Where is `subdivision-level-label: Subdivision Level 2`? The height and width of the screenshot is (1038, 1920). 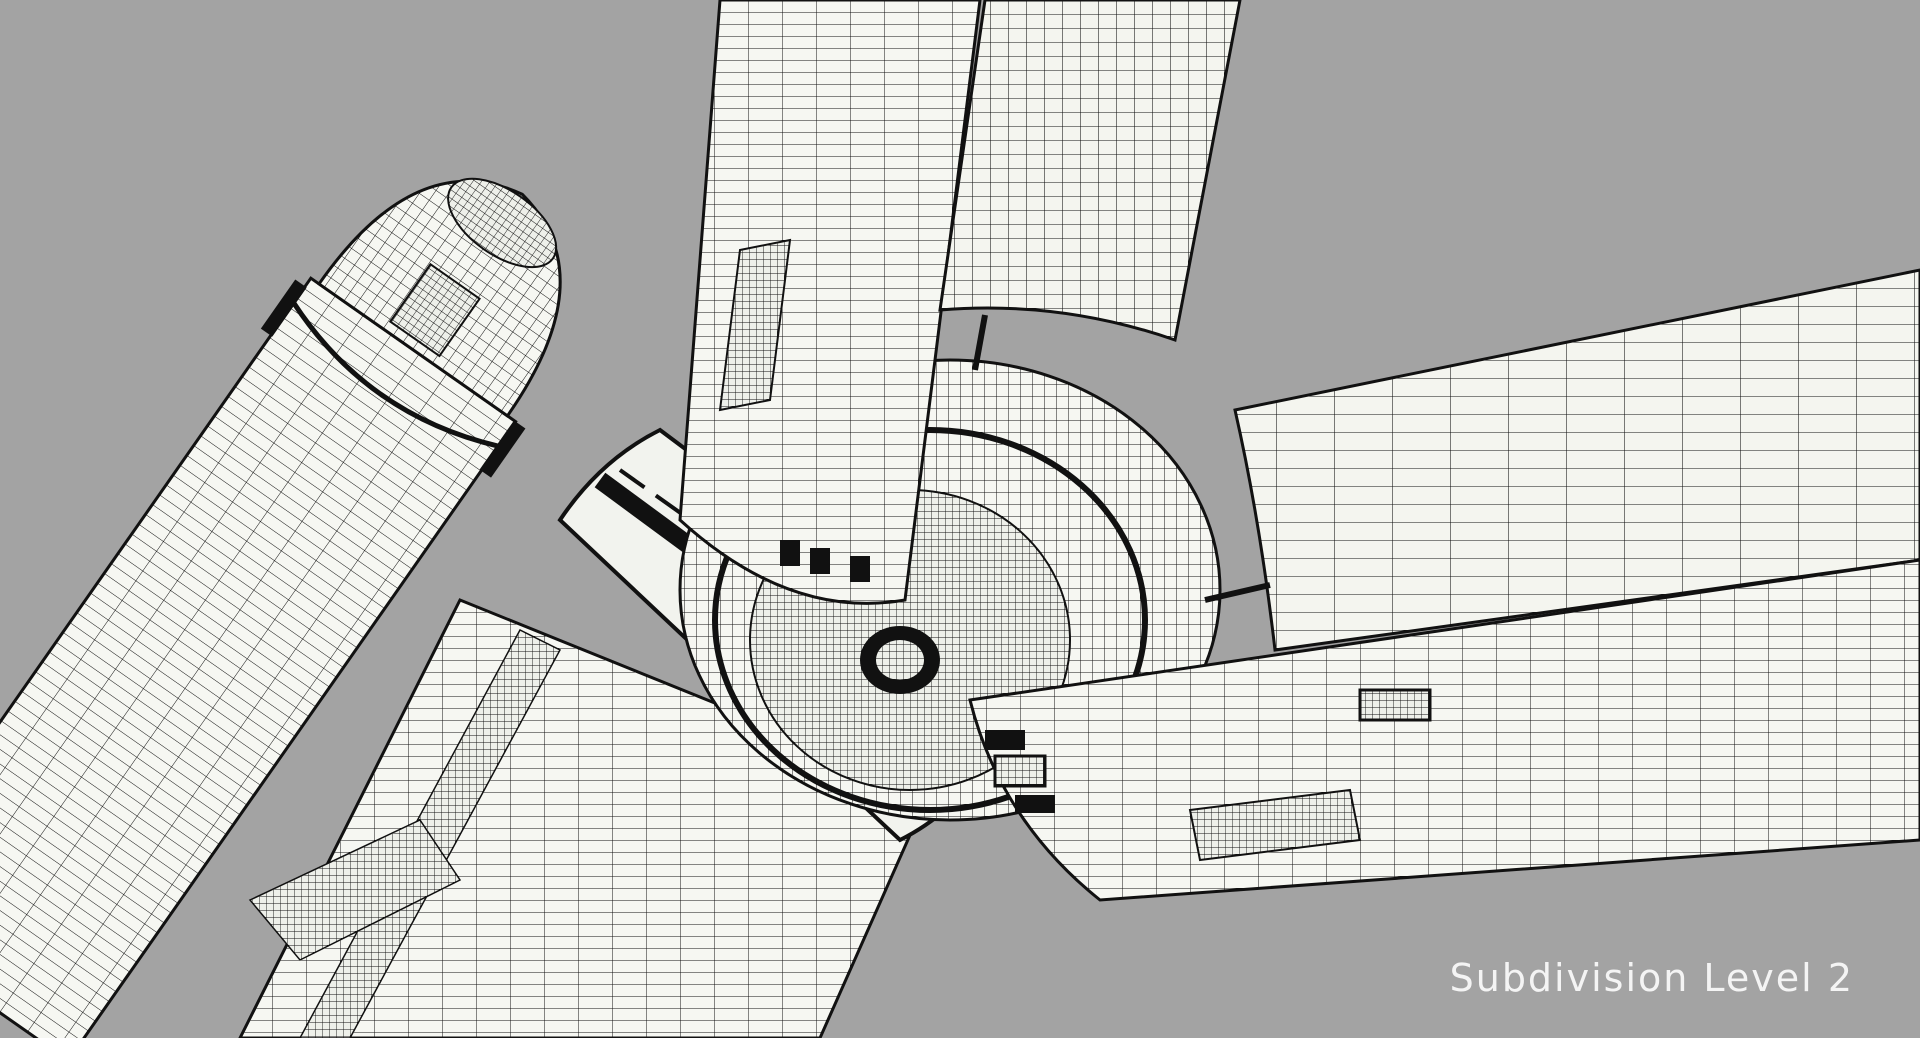 subdivision-level-label: Subdivision Level 2 is located at coordinates (1651, 978).